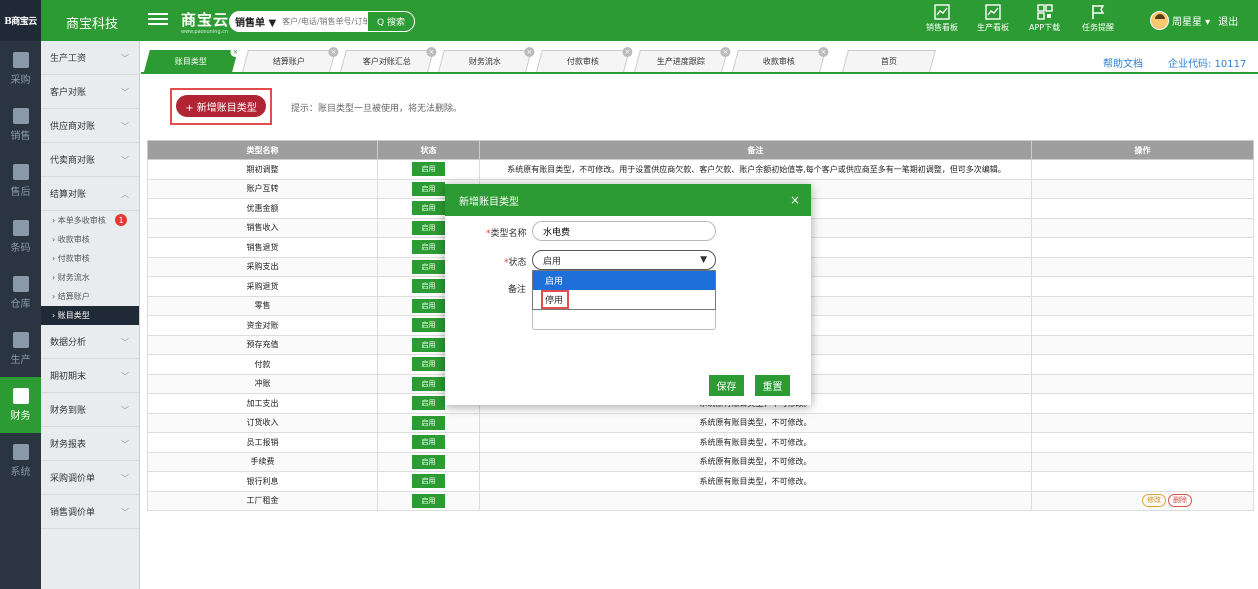  Describe the element at coordinates (20, 228) in the screenshot. I see `barcode-icon` at that location.